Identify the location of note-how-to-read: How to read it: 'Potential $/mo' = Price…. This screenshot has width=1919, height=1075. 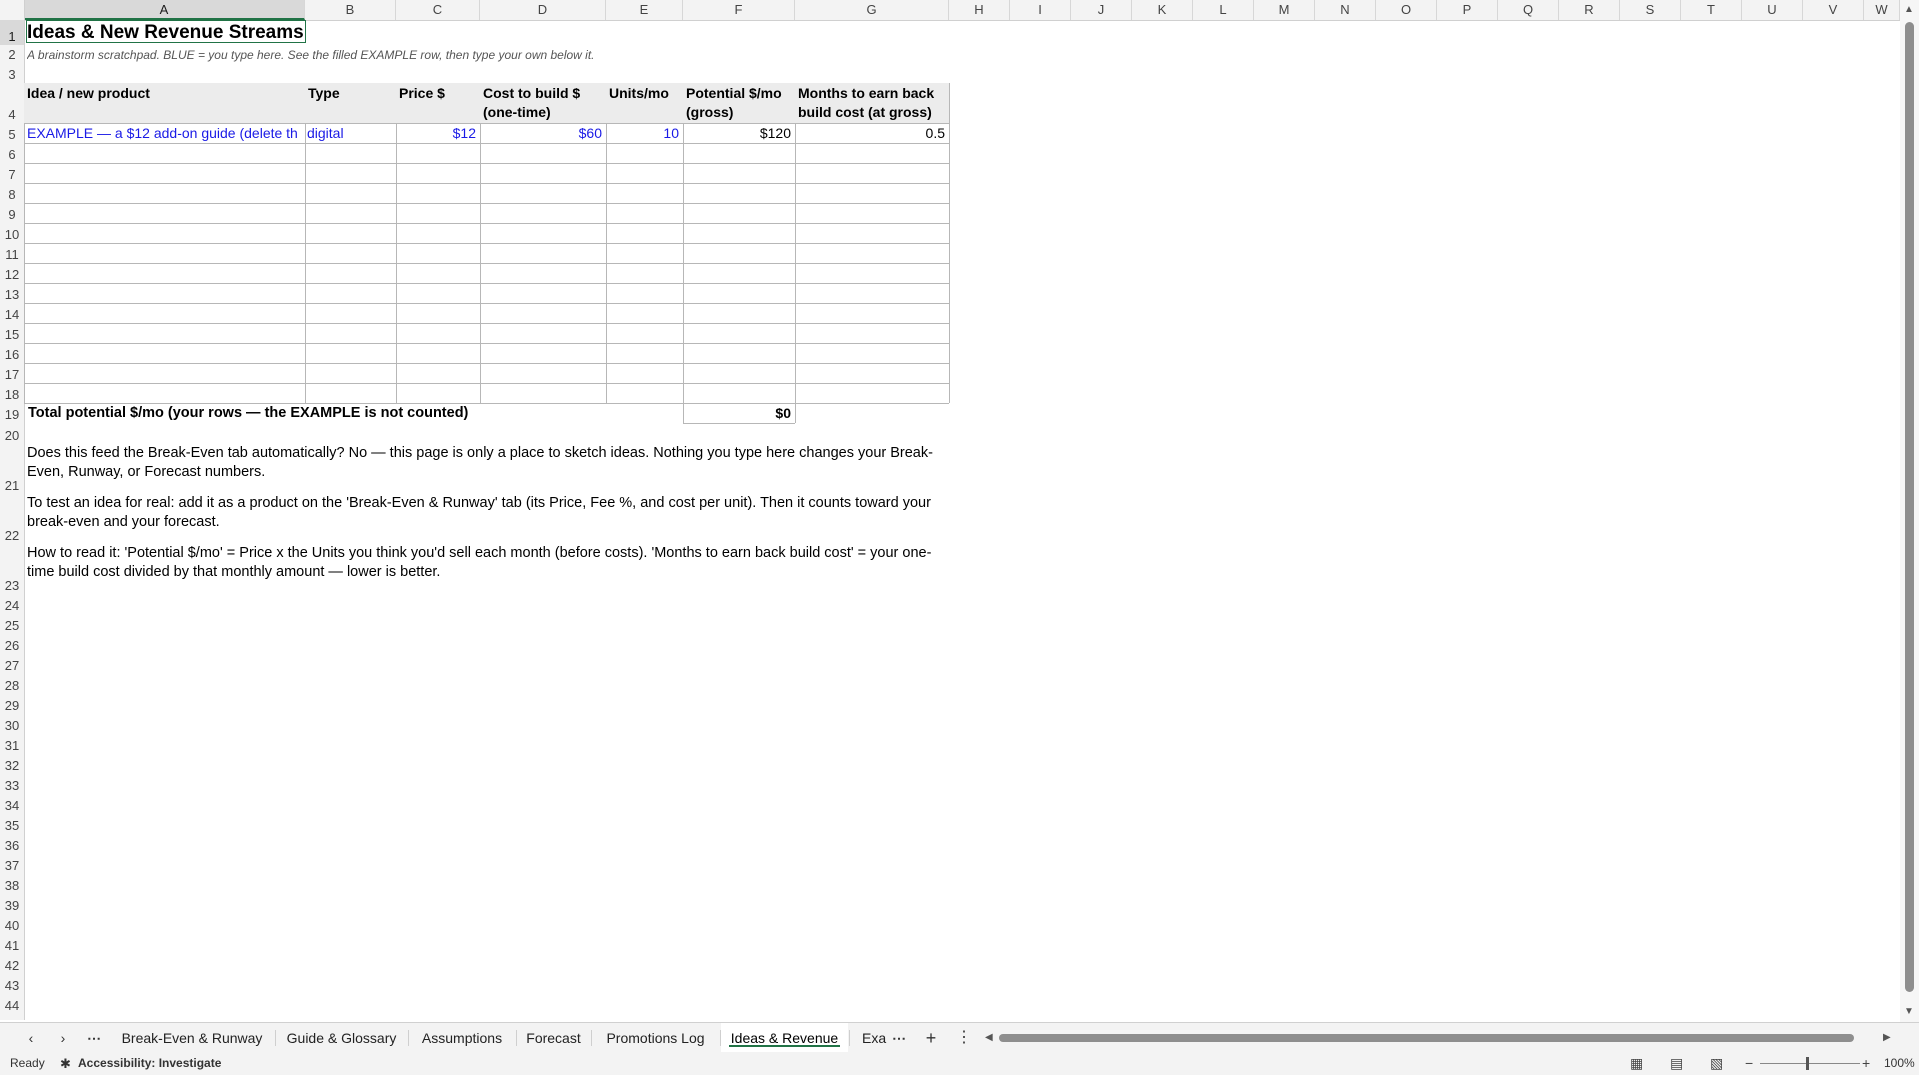
(487, 563).